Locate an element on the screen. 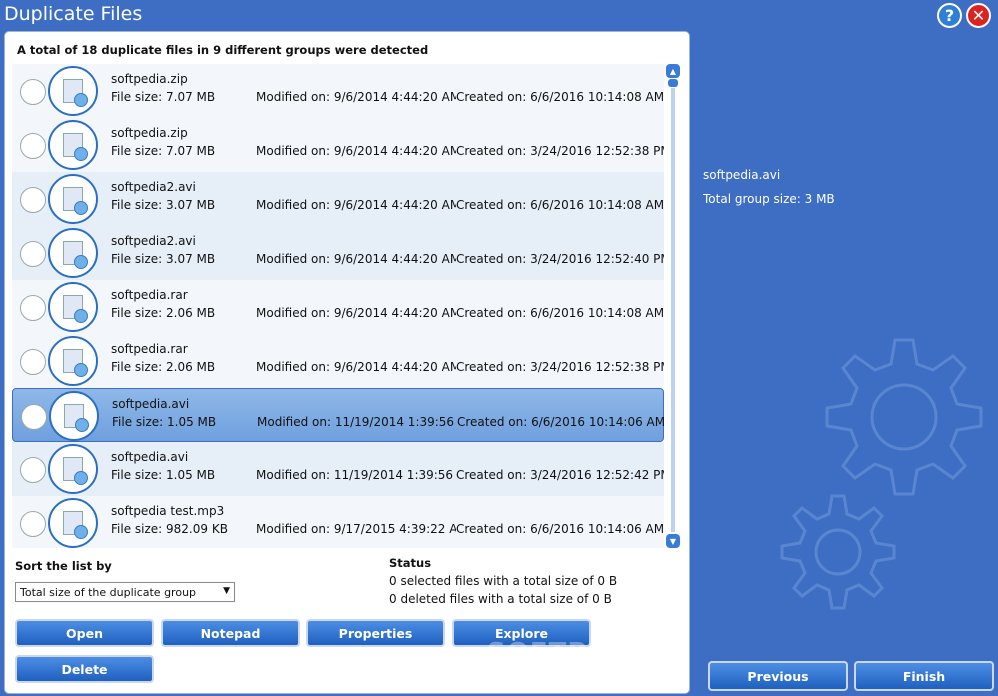 This screenshot has height=696, width=998. scroll-down-icon: ▼ is located at coordinates (673, 541).